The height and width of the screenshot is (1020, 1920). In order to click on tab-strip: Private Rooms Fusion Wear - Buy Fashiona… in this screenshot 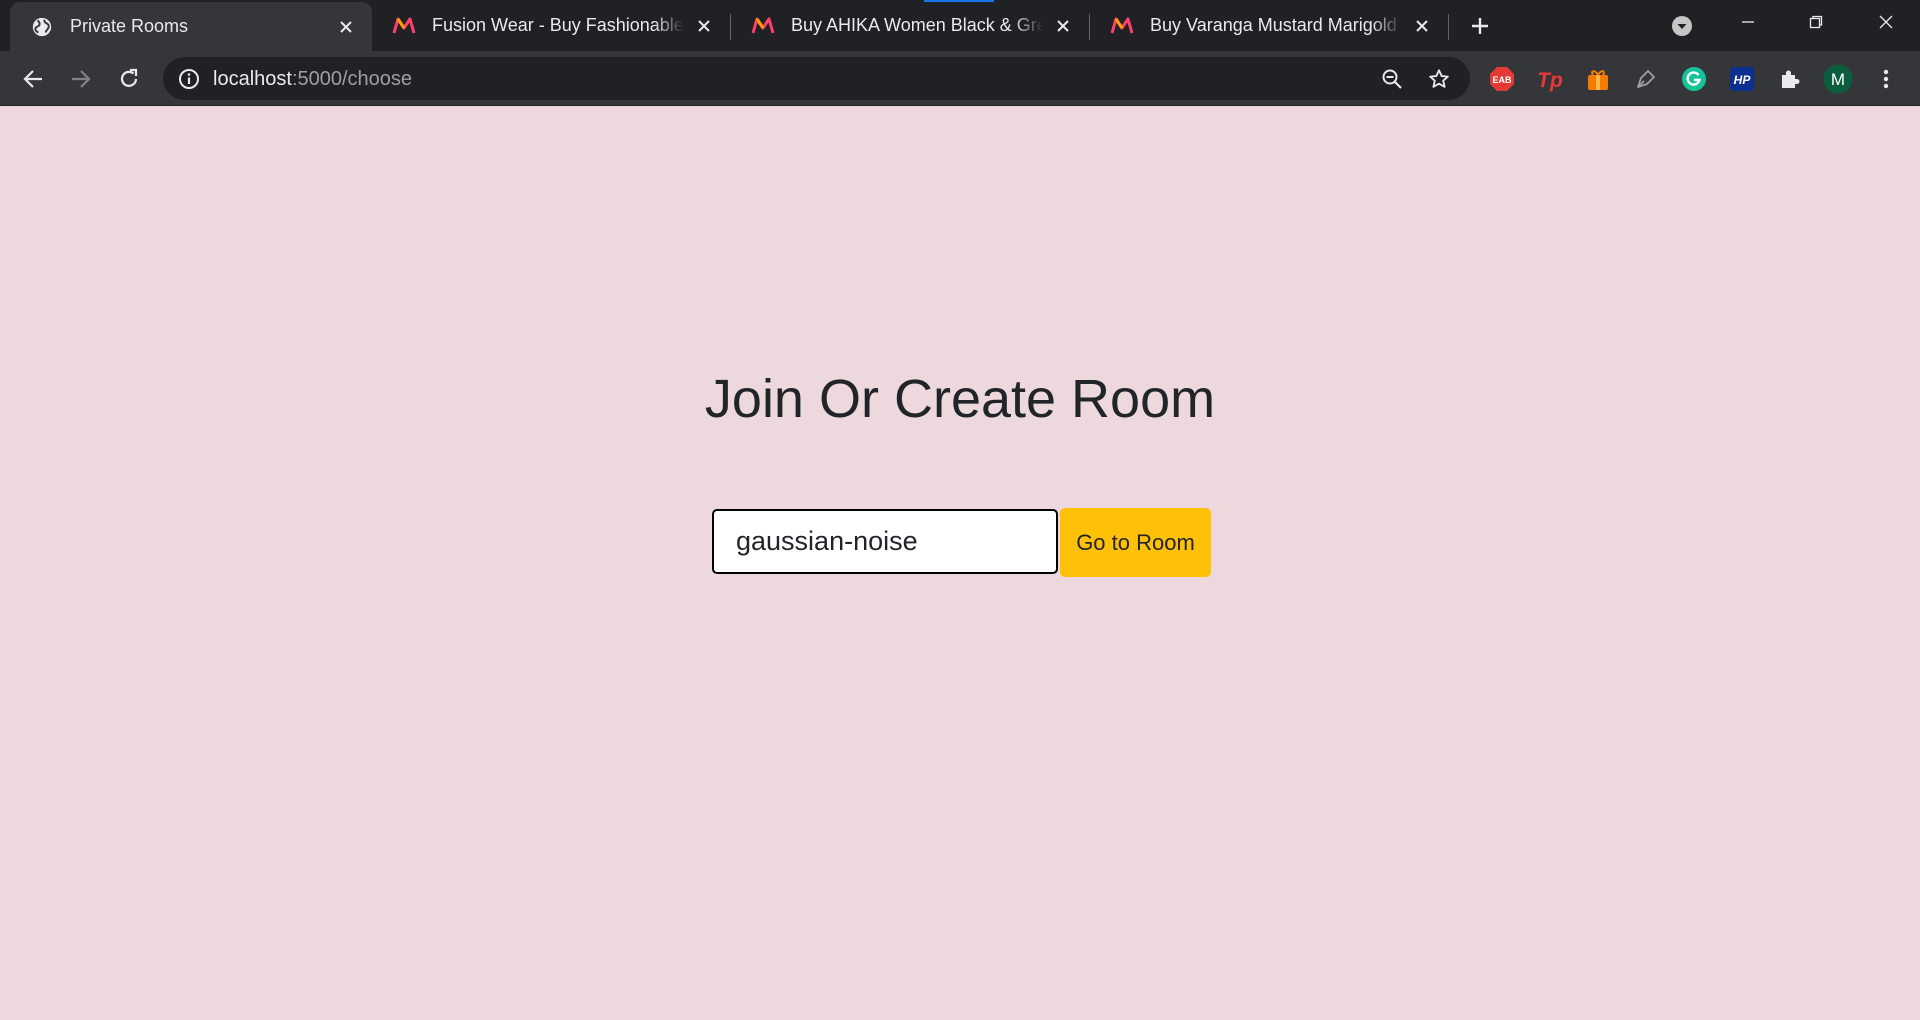, I will do `click(960, 25)`.